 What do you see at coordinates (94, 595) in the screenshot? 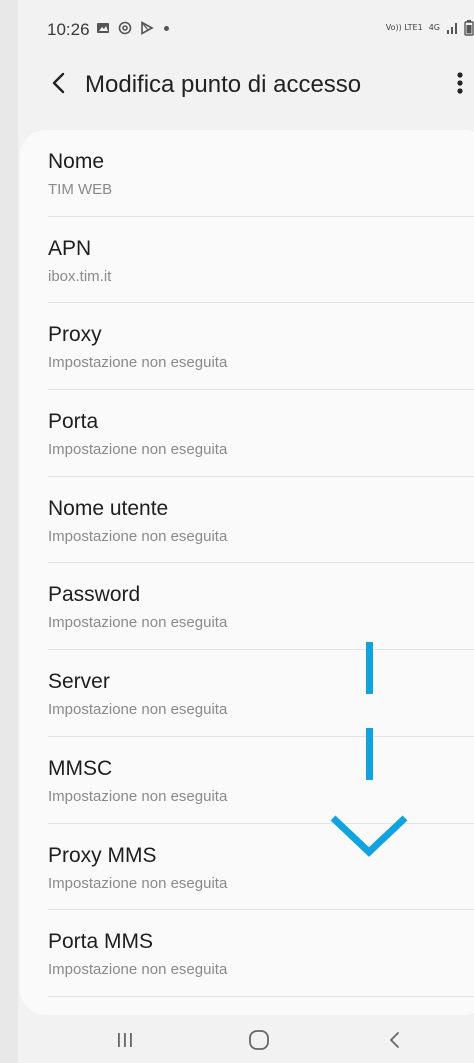
I see `field-label: Password` at bounding box center [94, 595].